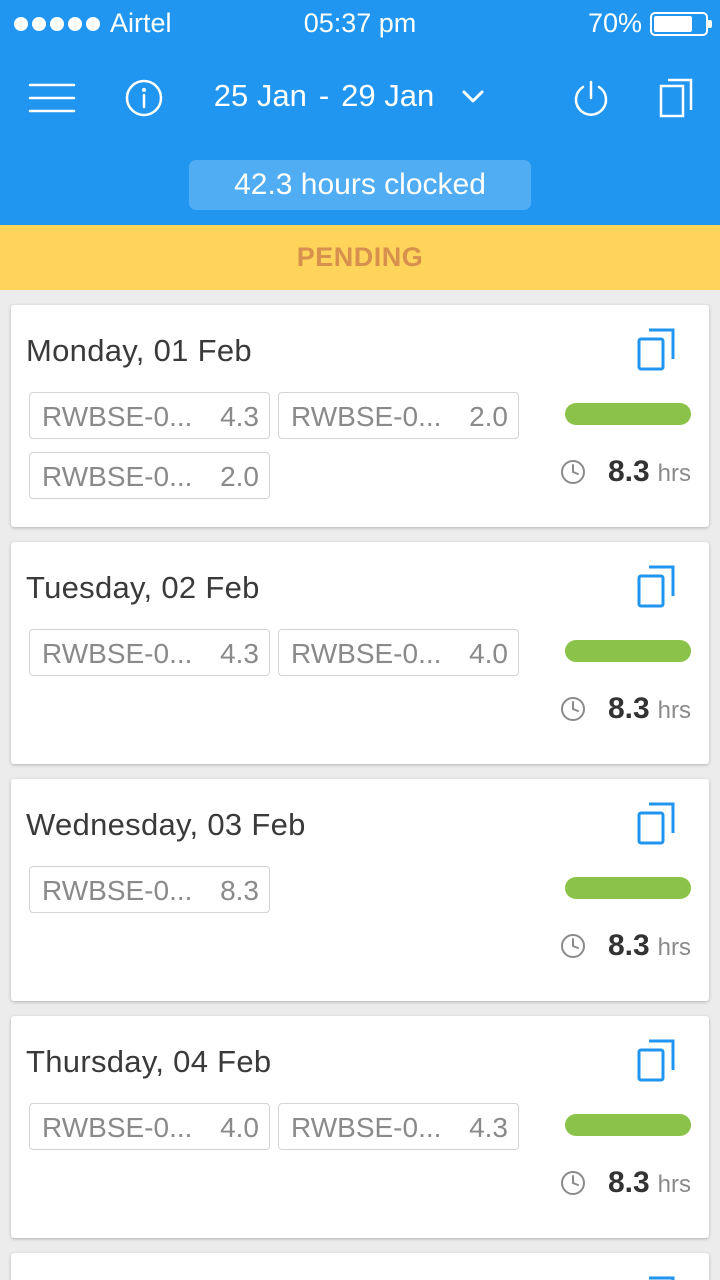 This screenshot has width=720, height=1280. I want to click on battery-percent: 70%, so click(614, 23).